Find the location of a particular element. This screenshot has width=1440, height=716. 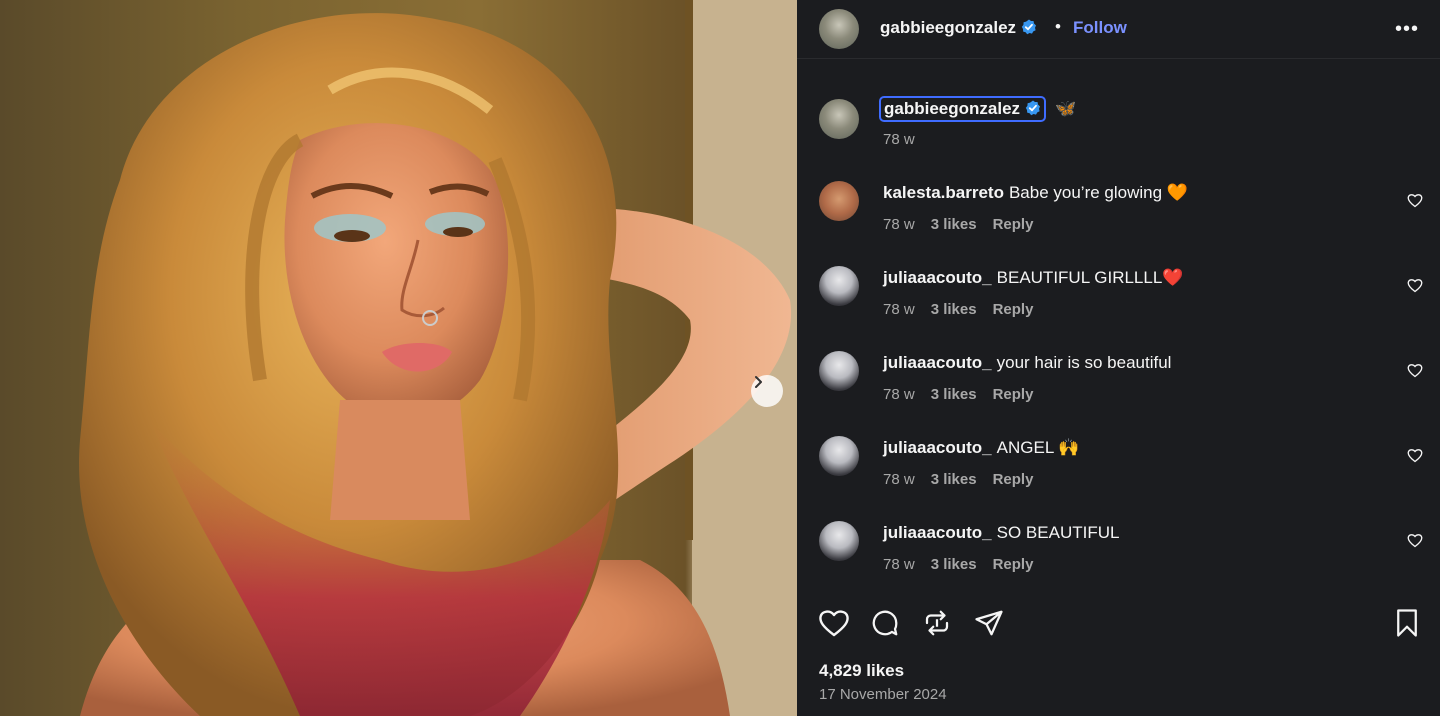

comment-body: ANGEL 🙌 is located at coordinates (1038, 447).